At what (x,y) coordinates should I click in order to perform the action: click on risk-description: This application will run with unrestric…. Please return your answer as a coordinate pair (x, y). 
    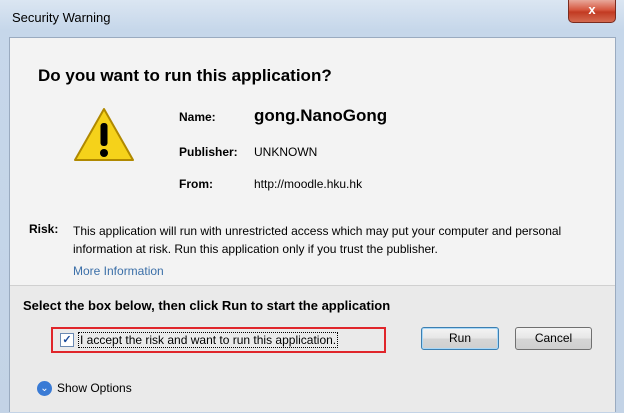
    Looking at the image, I should click on (317, 240).